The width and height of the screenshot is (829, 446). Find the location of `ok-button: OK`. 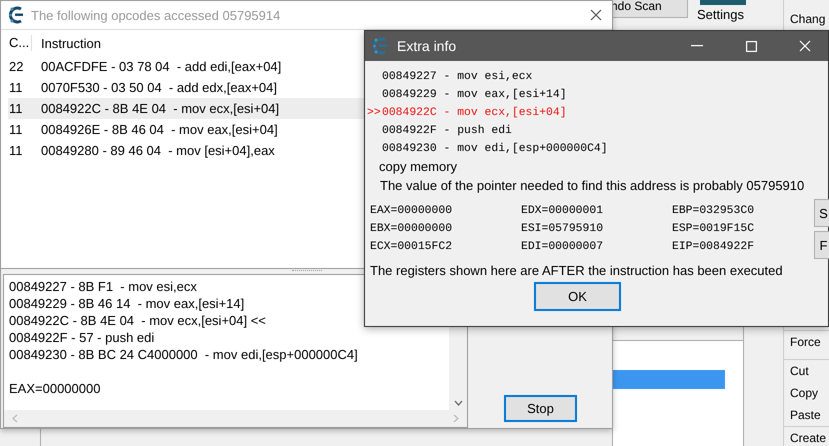

ok-button: OK is located at coordinates (577, 296).